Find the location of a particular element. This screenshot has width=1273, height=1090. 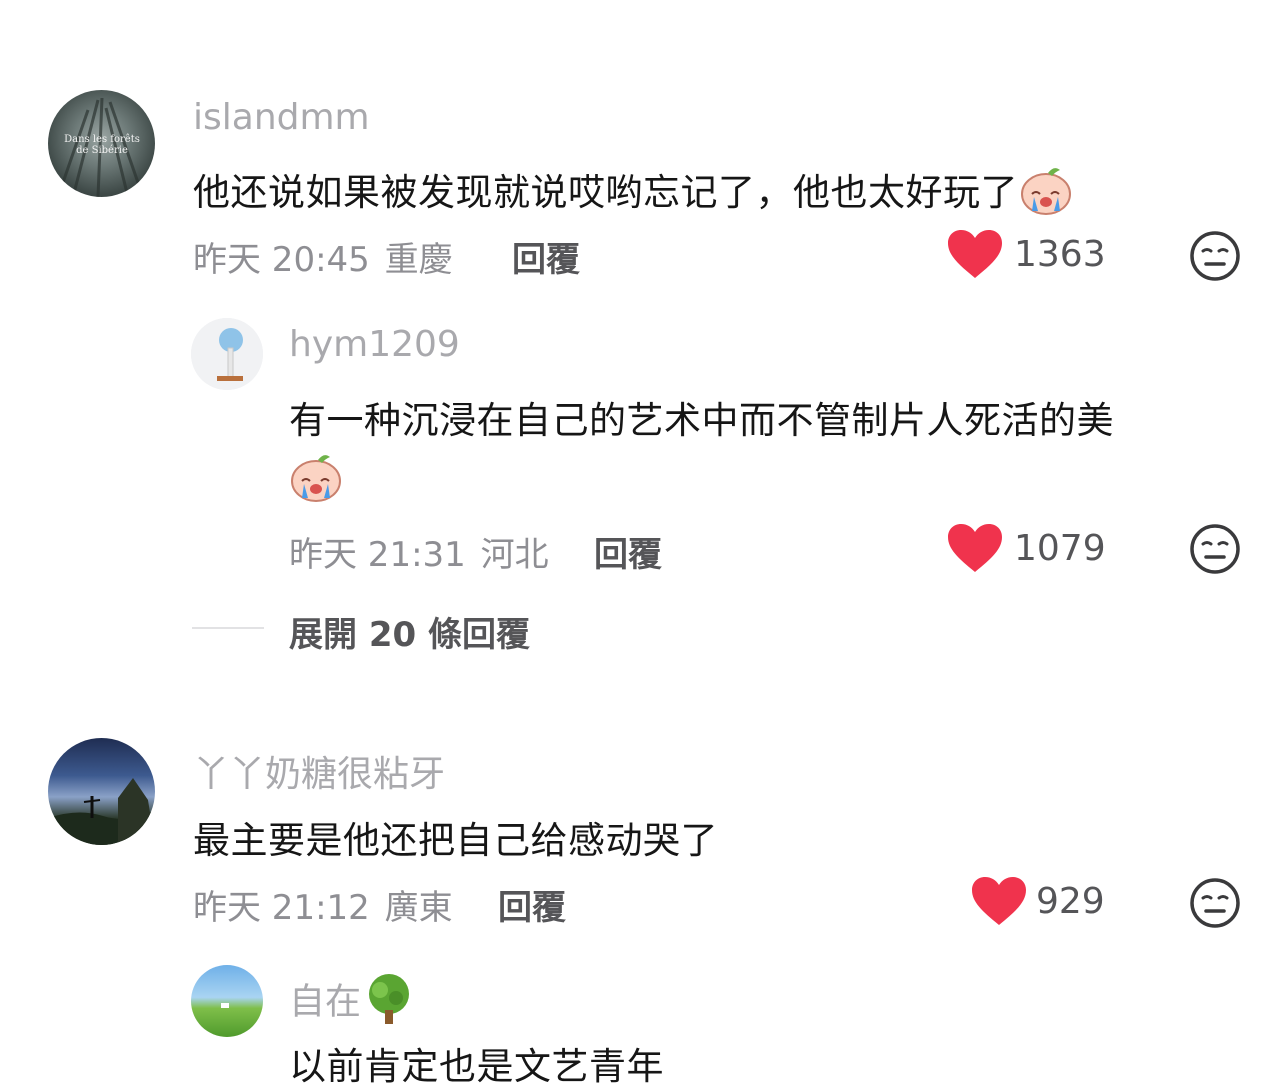

reply-location: 河北 is located at coordinates (514, 555).